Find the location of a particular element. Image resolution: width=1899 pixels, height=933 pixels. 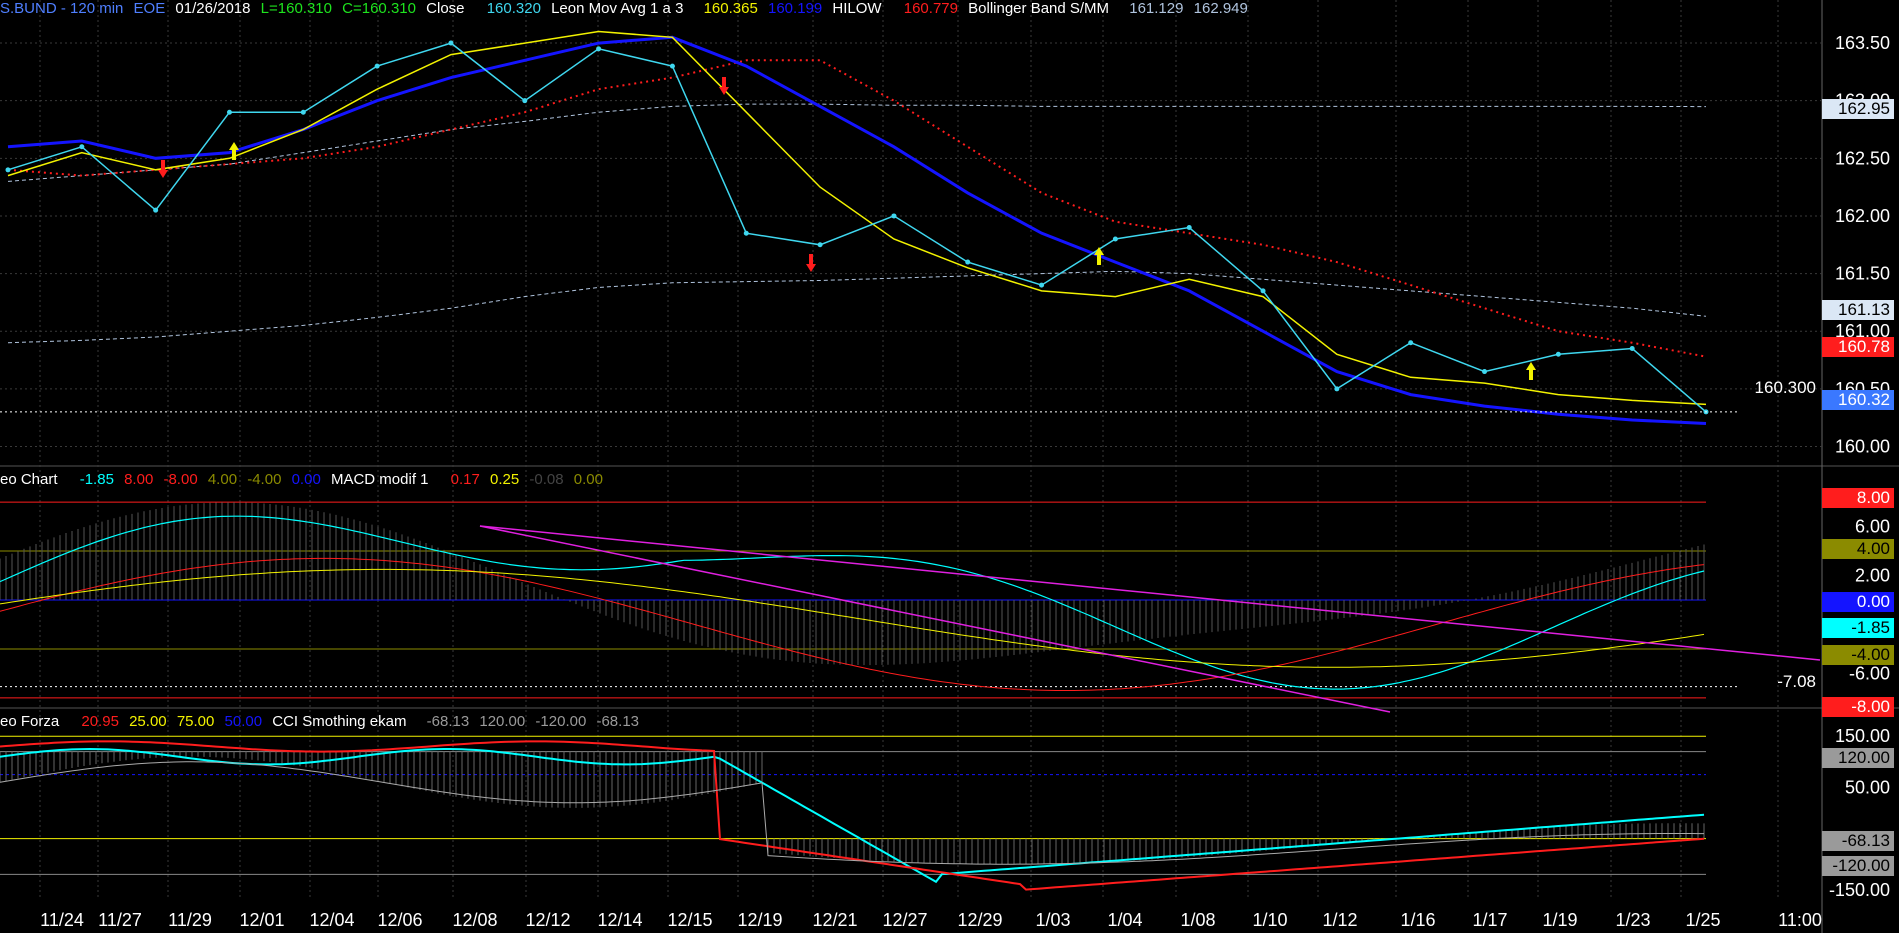

macd-name: MACD modif 1 is located at coordinates (379, 479).